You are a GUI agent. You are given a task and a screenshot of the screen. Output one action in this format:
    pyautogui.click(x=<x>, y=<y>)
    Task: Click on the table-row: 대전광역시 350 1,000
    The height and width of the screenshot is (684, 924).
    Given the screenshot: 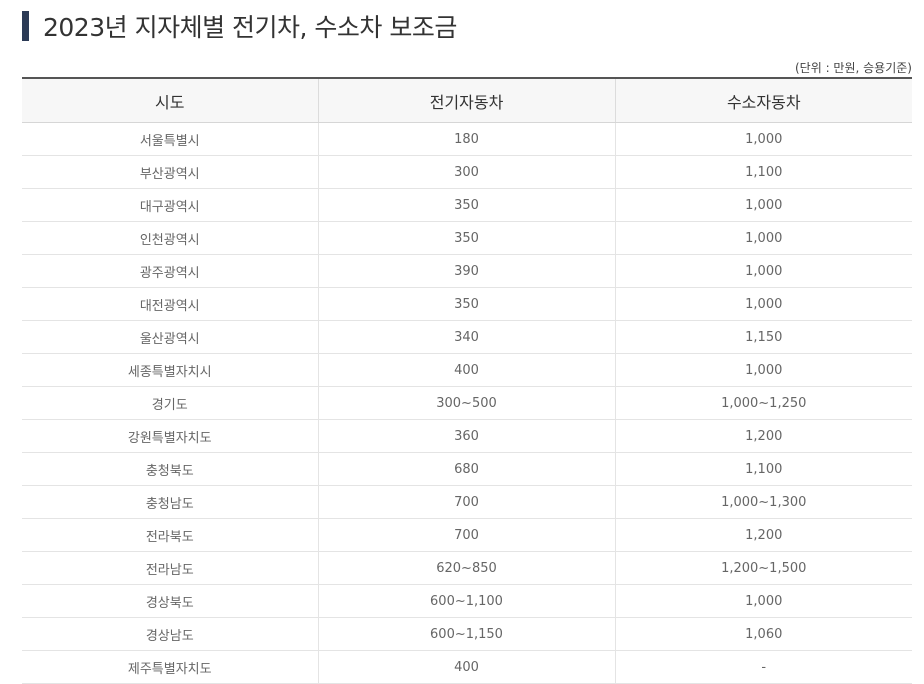 What is the action you would take?
    pyautogui.click(x=467, y=304)
    